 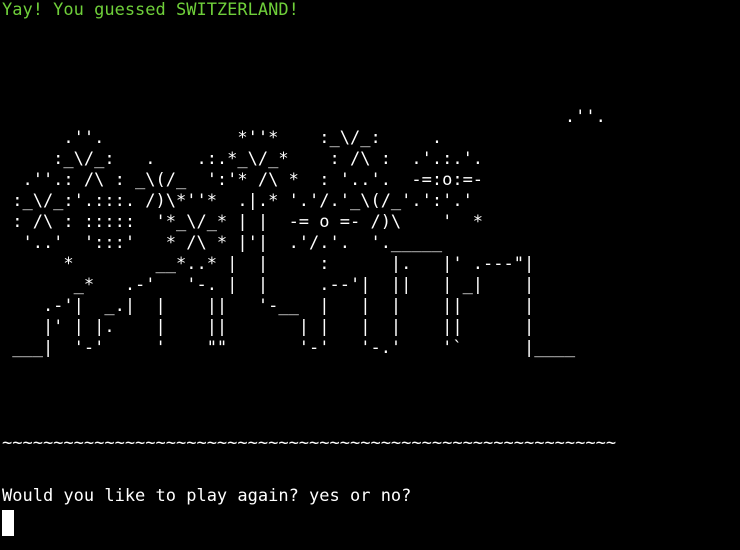 What do you see at coordinates (8, 523) in the screenshot?
I see `text-cursor` at bounding box center [8, 523].